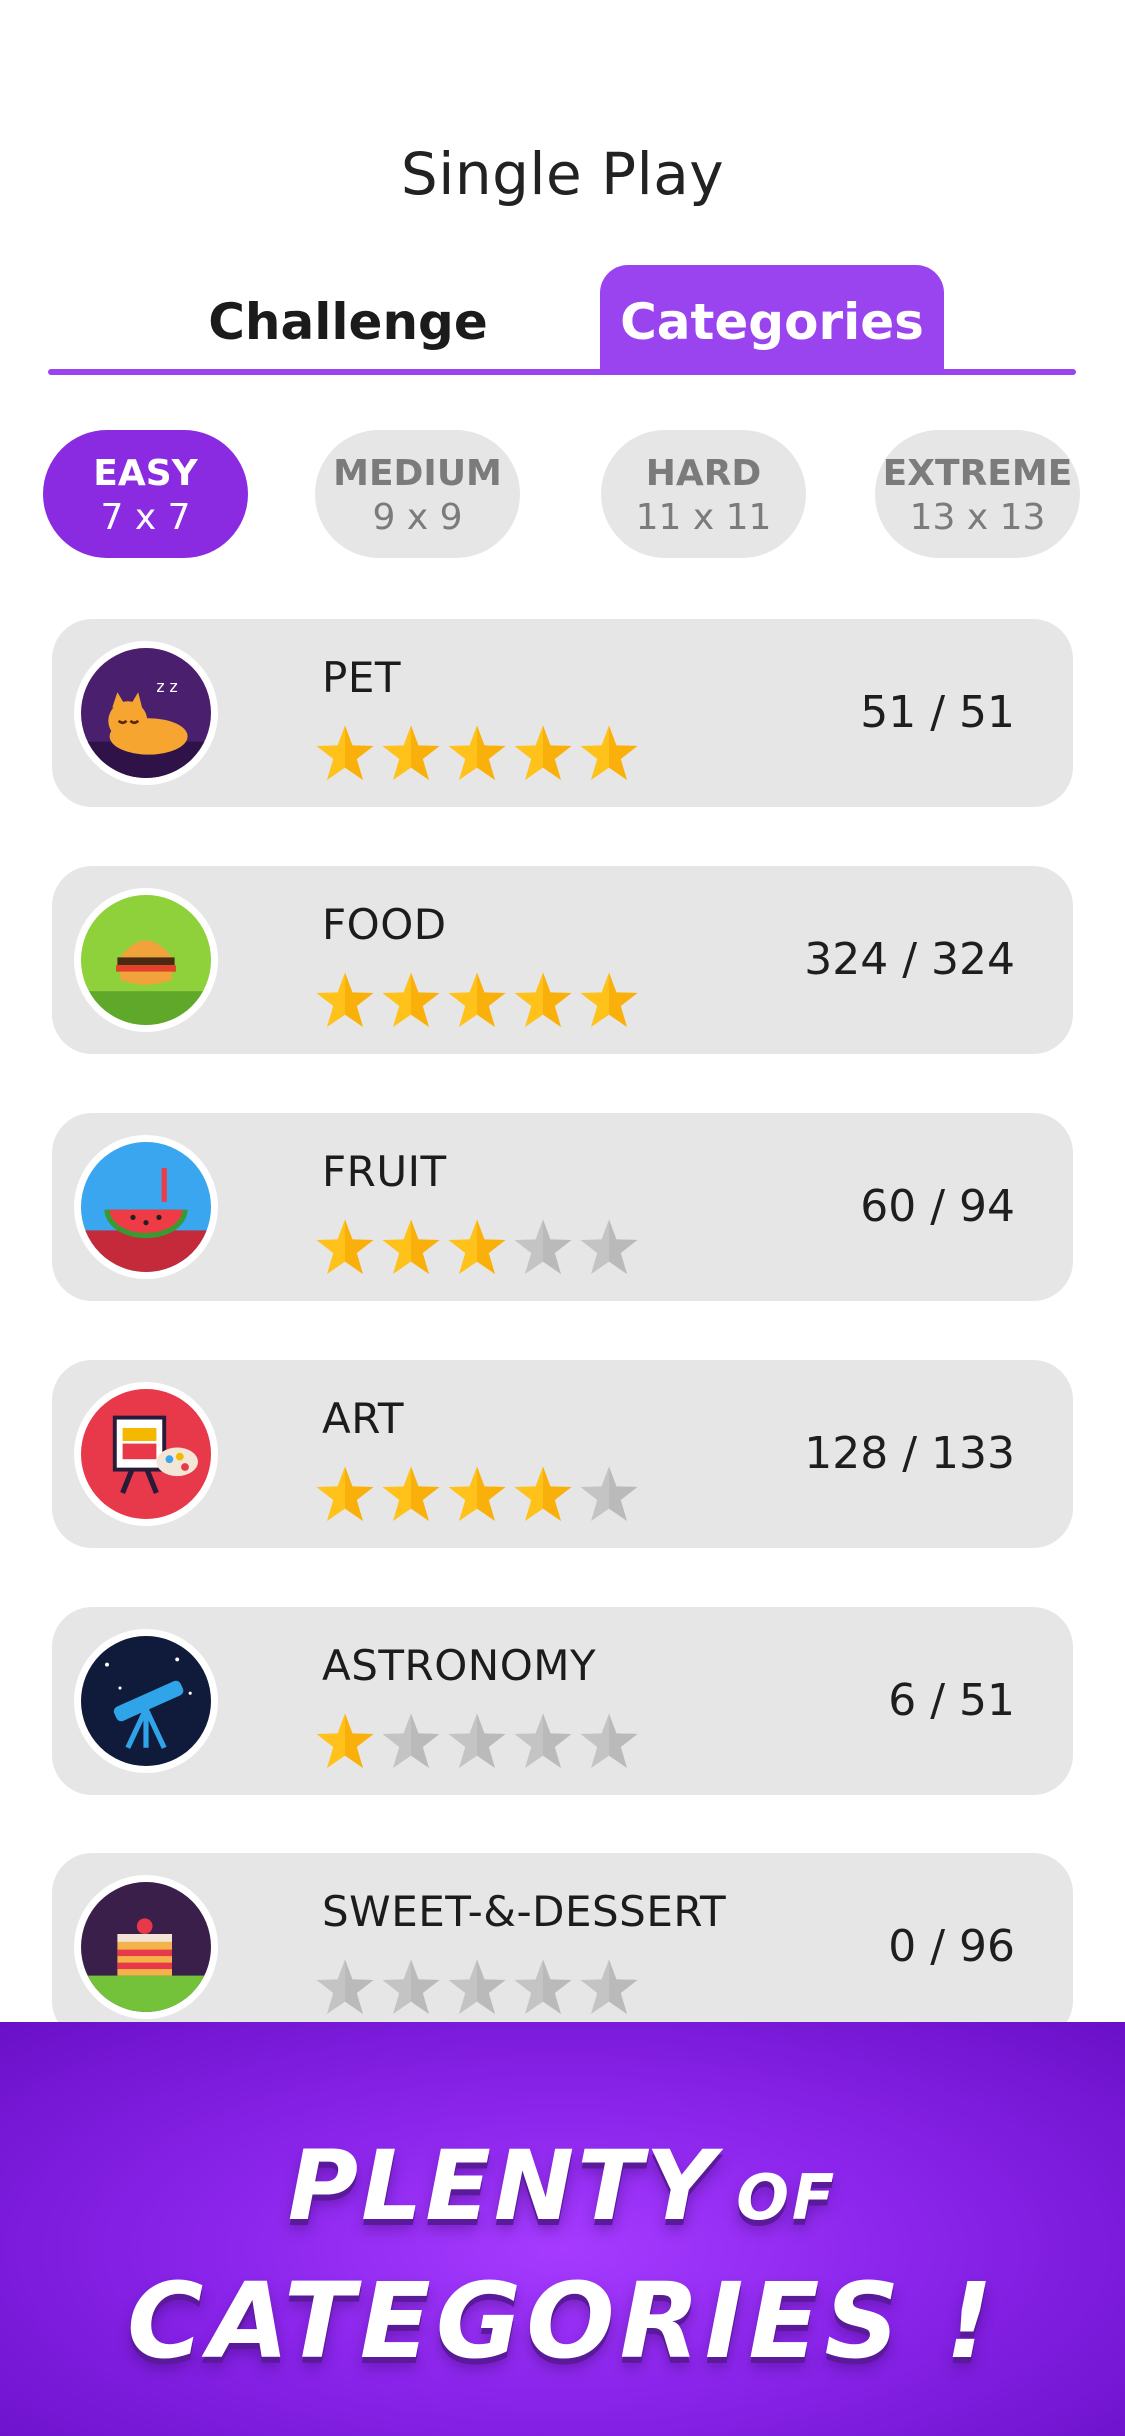  Describe the element at coordinates (384, 1171) in the screenshot. I see `category-name: FRUIT` at that location.